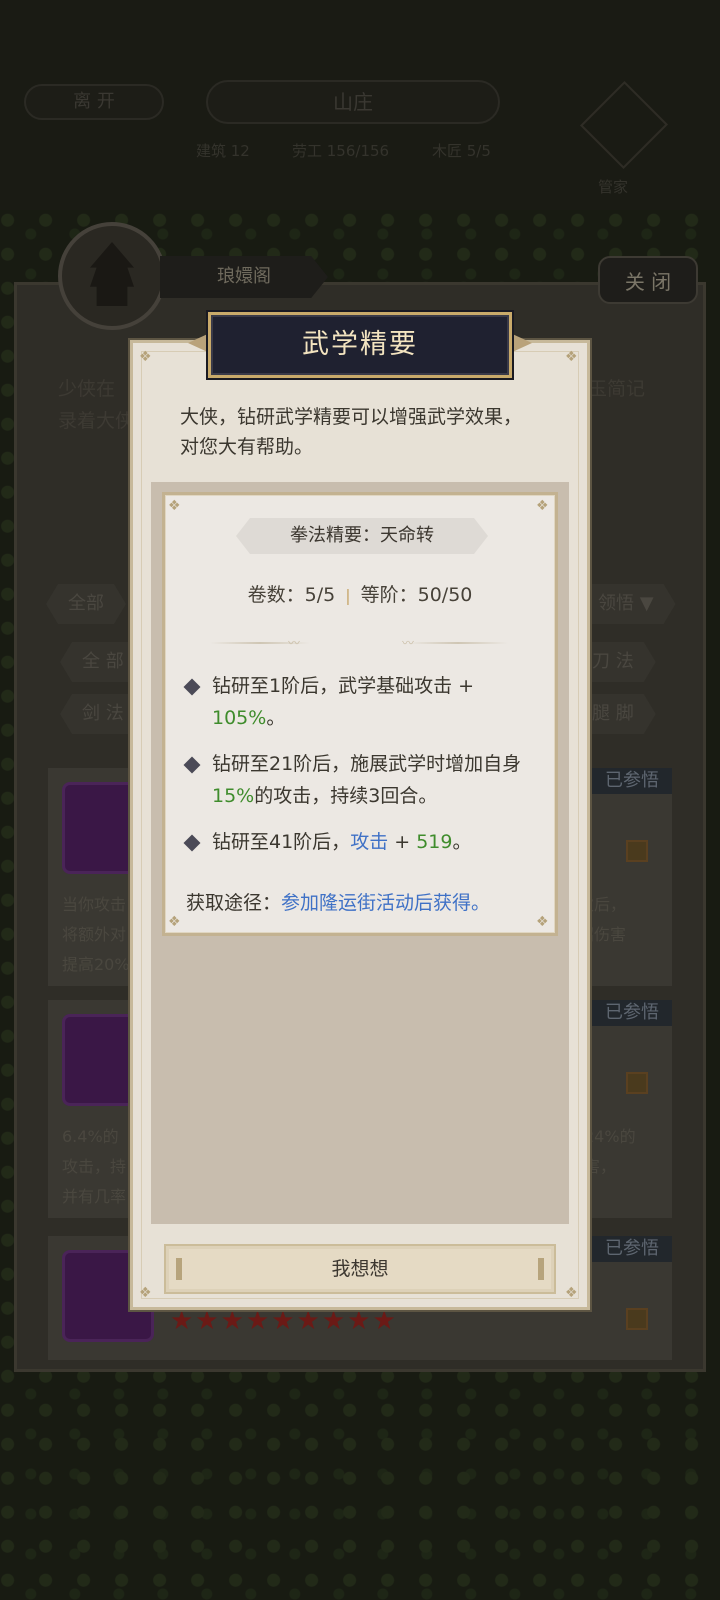  I want to click on star-rating: ★★★★★★★★★, so click(284, 1321).